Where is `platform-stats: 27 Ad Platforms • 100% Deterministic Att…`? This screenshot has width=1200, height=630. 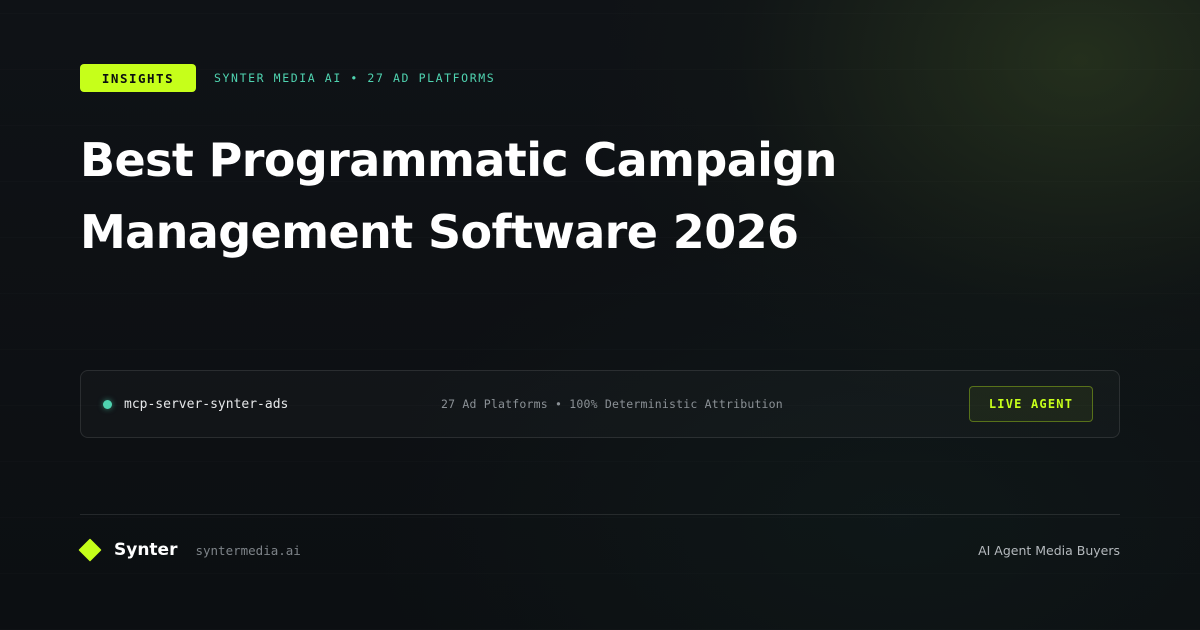 platform-stats: 27 Ad Platforms • 100% Deterministic Att… is located at coordinates (612, 404).